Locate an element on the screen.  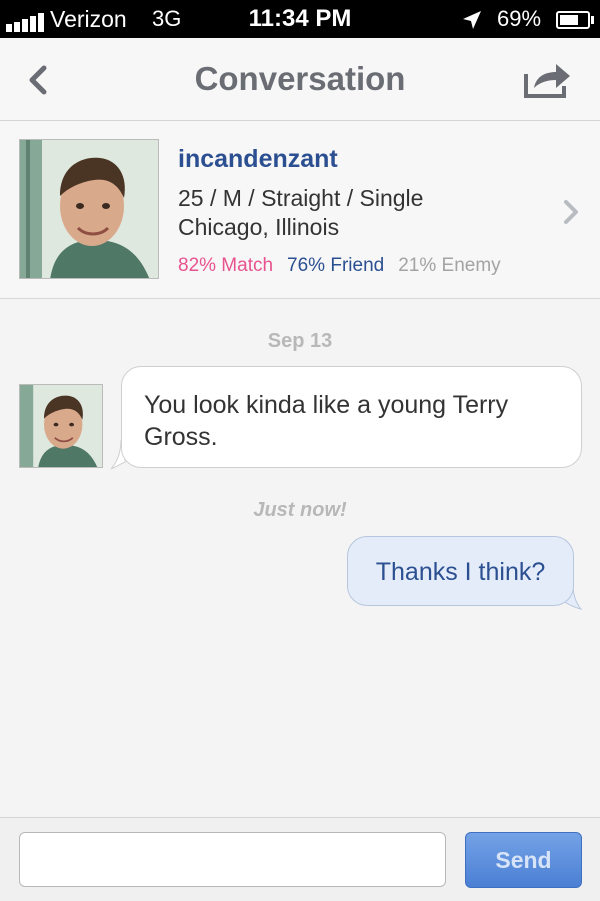
message-timestamp: Just now! is located at coordinates (300, 510).